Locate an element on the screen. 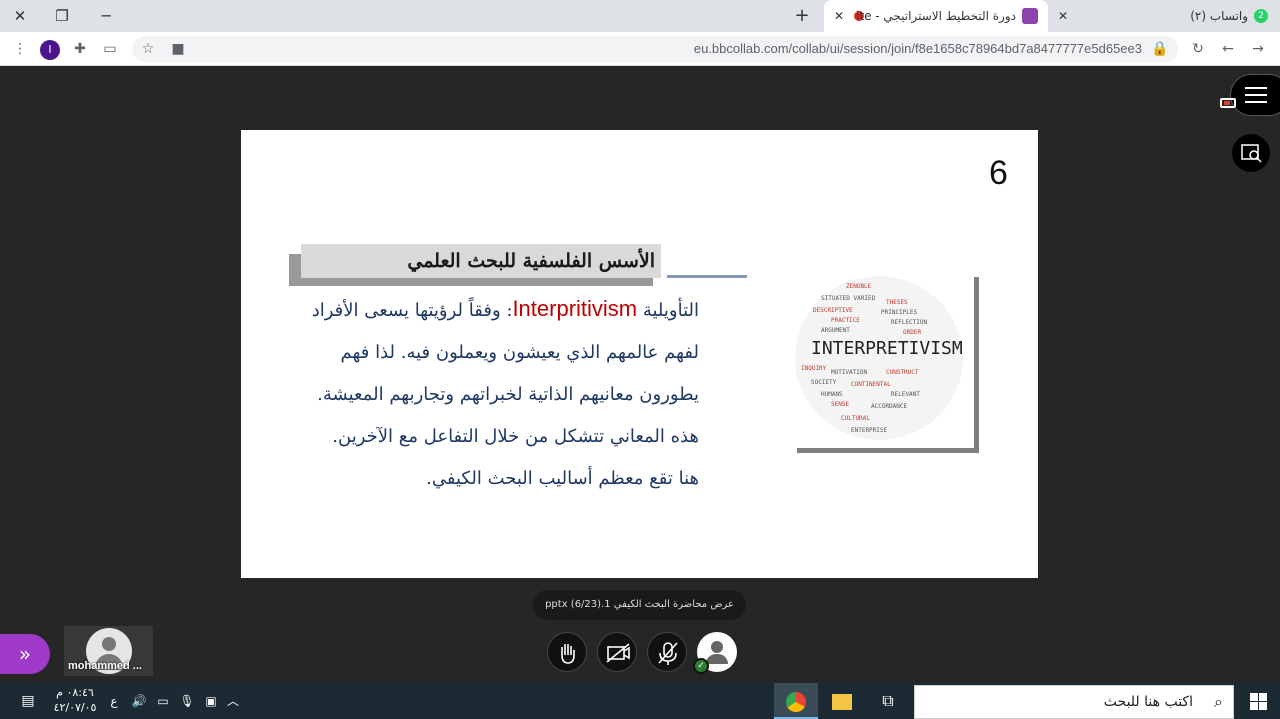 The width and height of the screenshot is (1280, 719). svg-text: ORDER is located at coordinates (912, 332).